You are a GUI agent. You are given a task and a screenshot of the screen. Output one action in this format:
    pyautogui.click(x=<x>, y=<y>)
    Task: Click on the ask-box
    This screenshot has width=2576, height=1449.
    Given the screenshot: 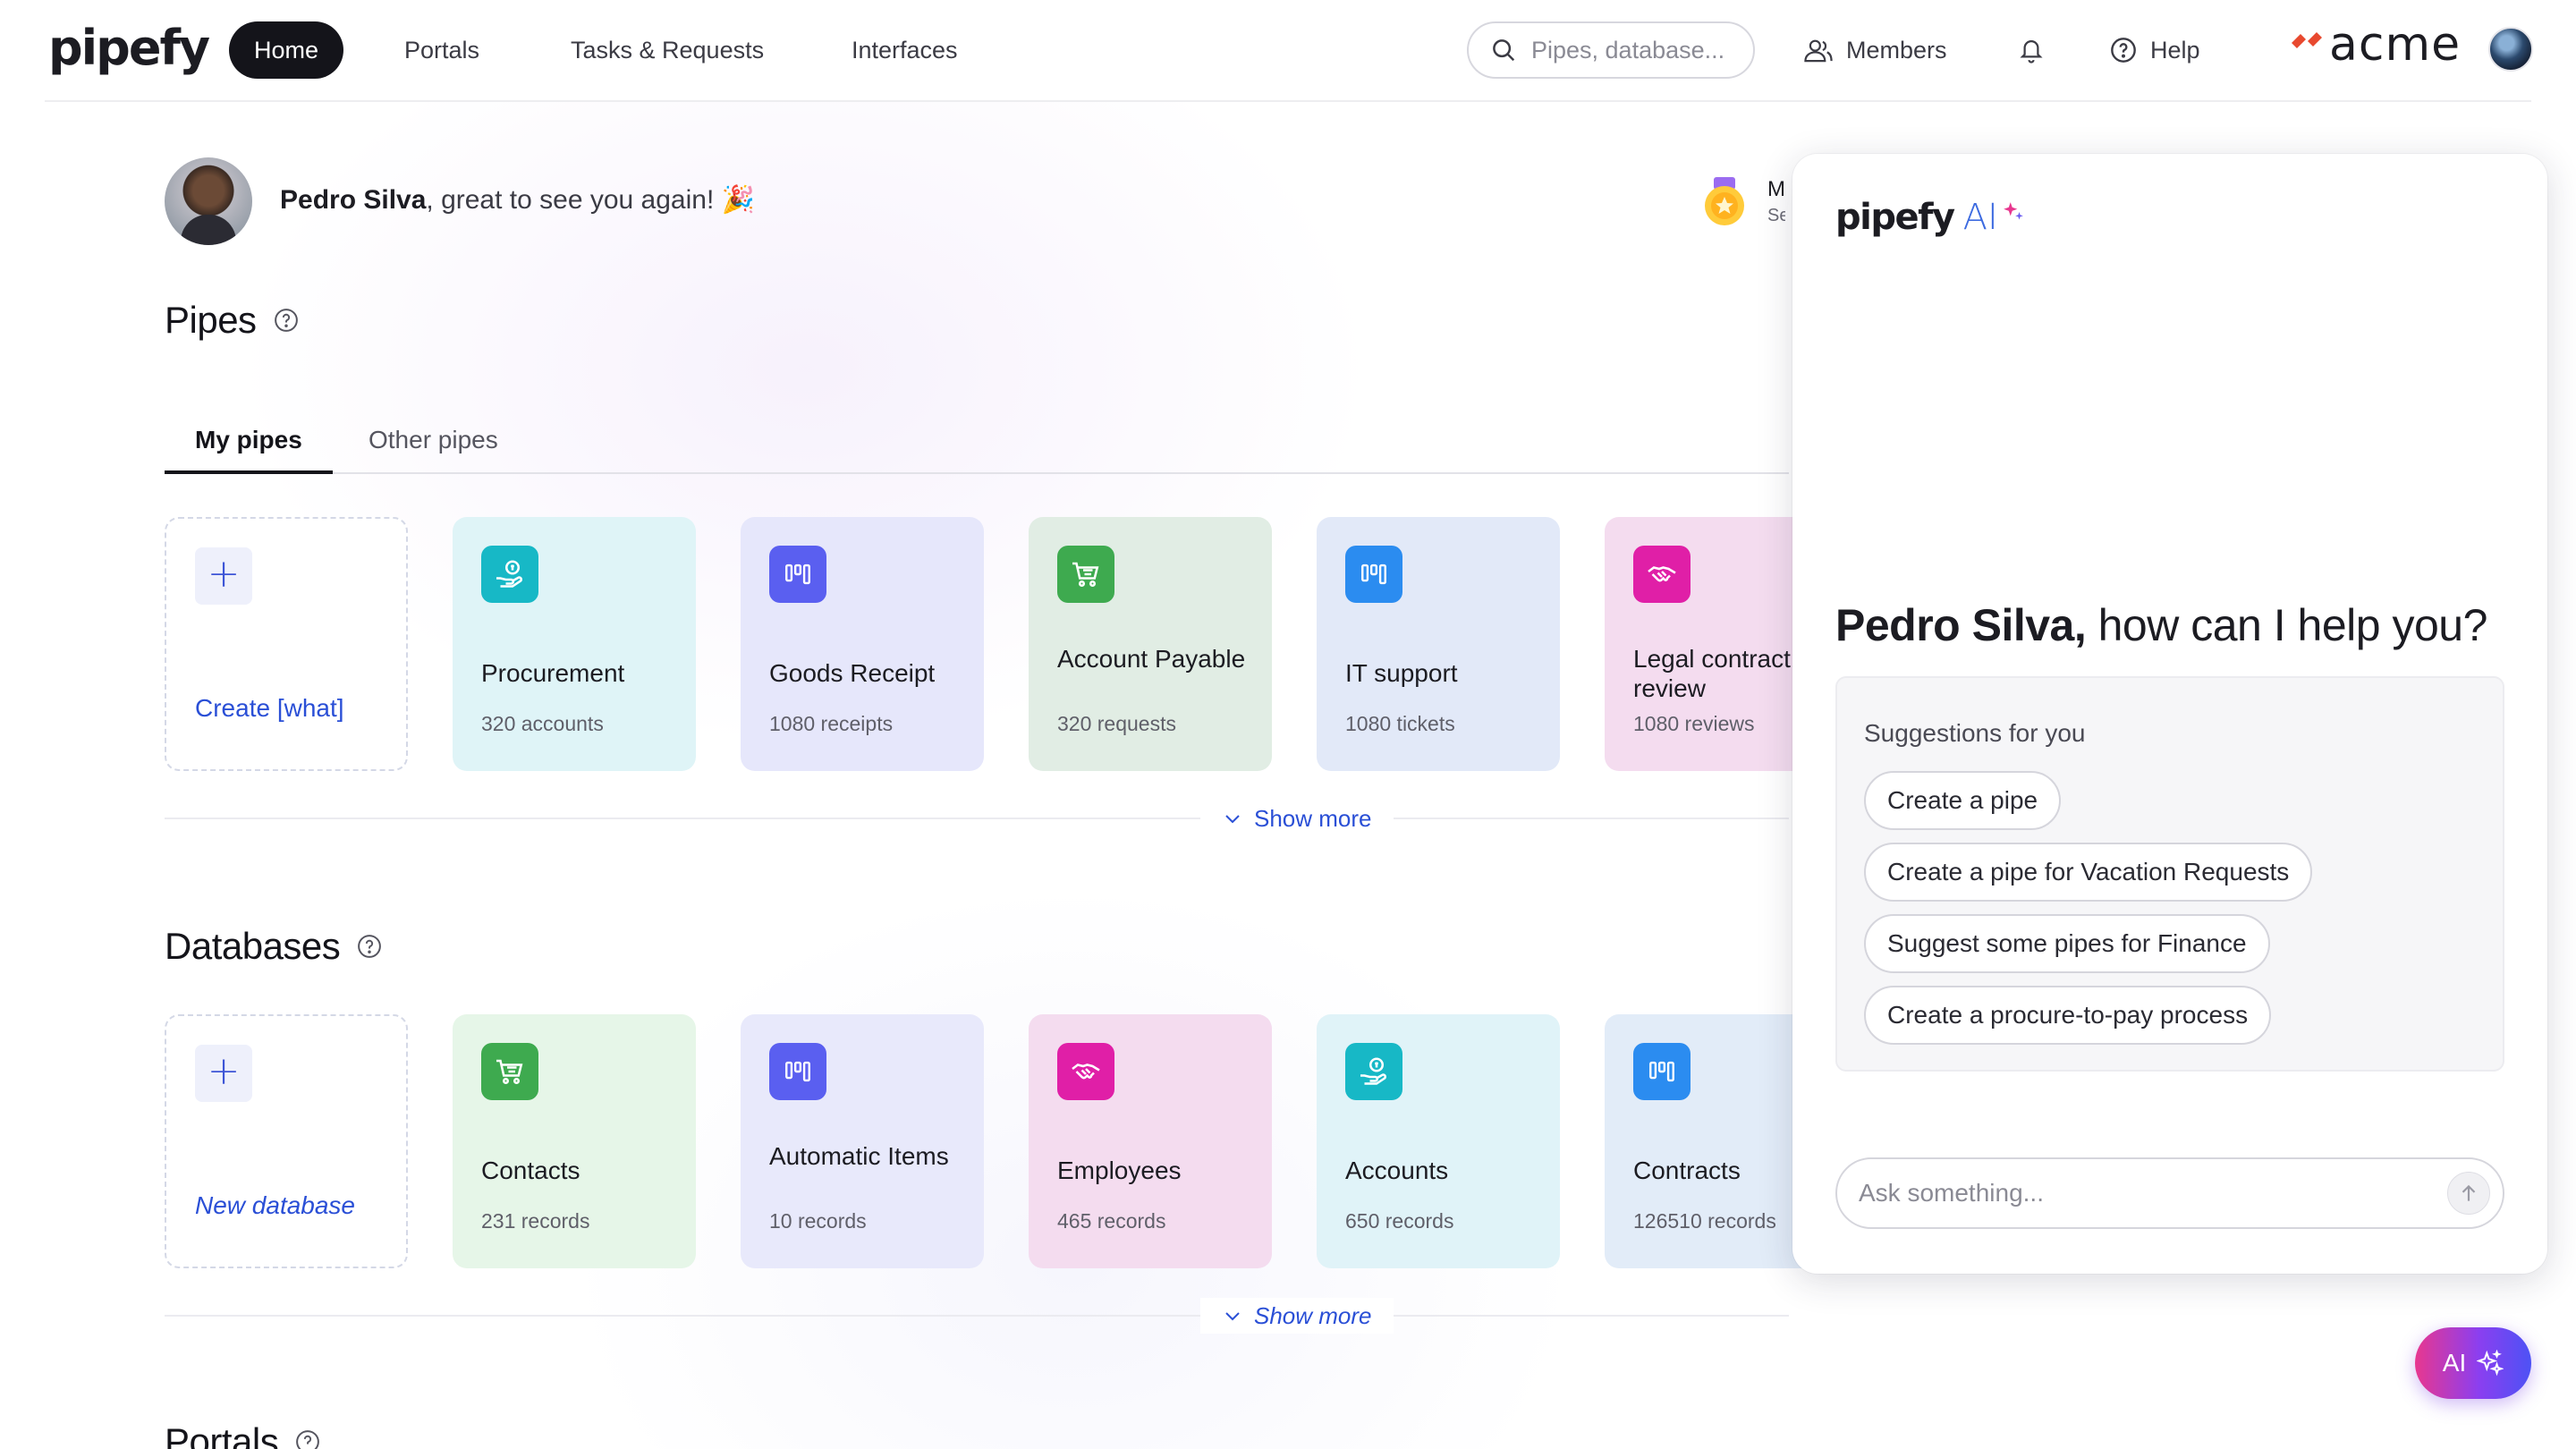 What is the action you would take?
    pyautogui.click(x=2169, y=1193)
    